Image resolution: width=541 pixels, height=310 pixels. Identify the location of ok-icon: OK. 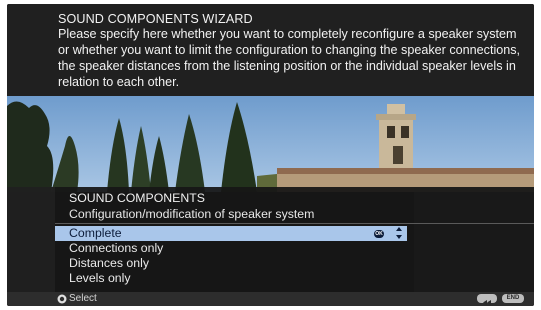
(379, 234).